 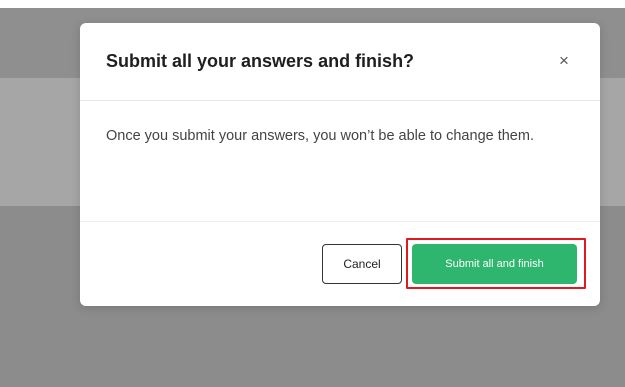 I want to click on submit-all-and-finish-button: Submit all and finish, so click(x=494, y=264).